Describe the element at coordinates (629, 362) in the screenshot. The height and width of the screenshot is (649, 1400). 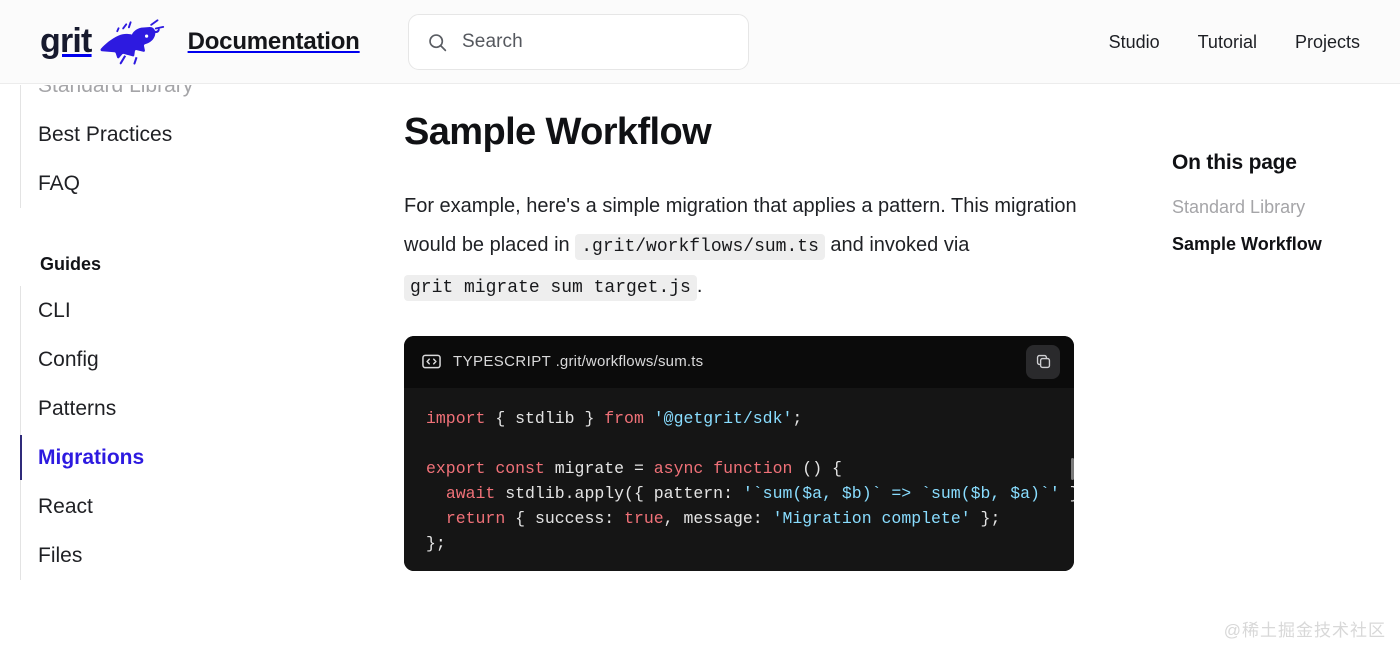
I see `code-filename: .grit/workflows/sum.ts` at that location.